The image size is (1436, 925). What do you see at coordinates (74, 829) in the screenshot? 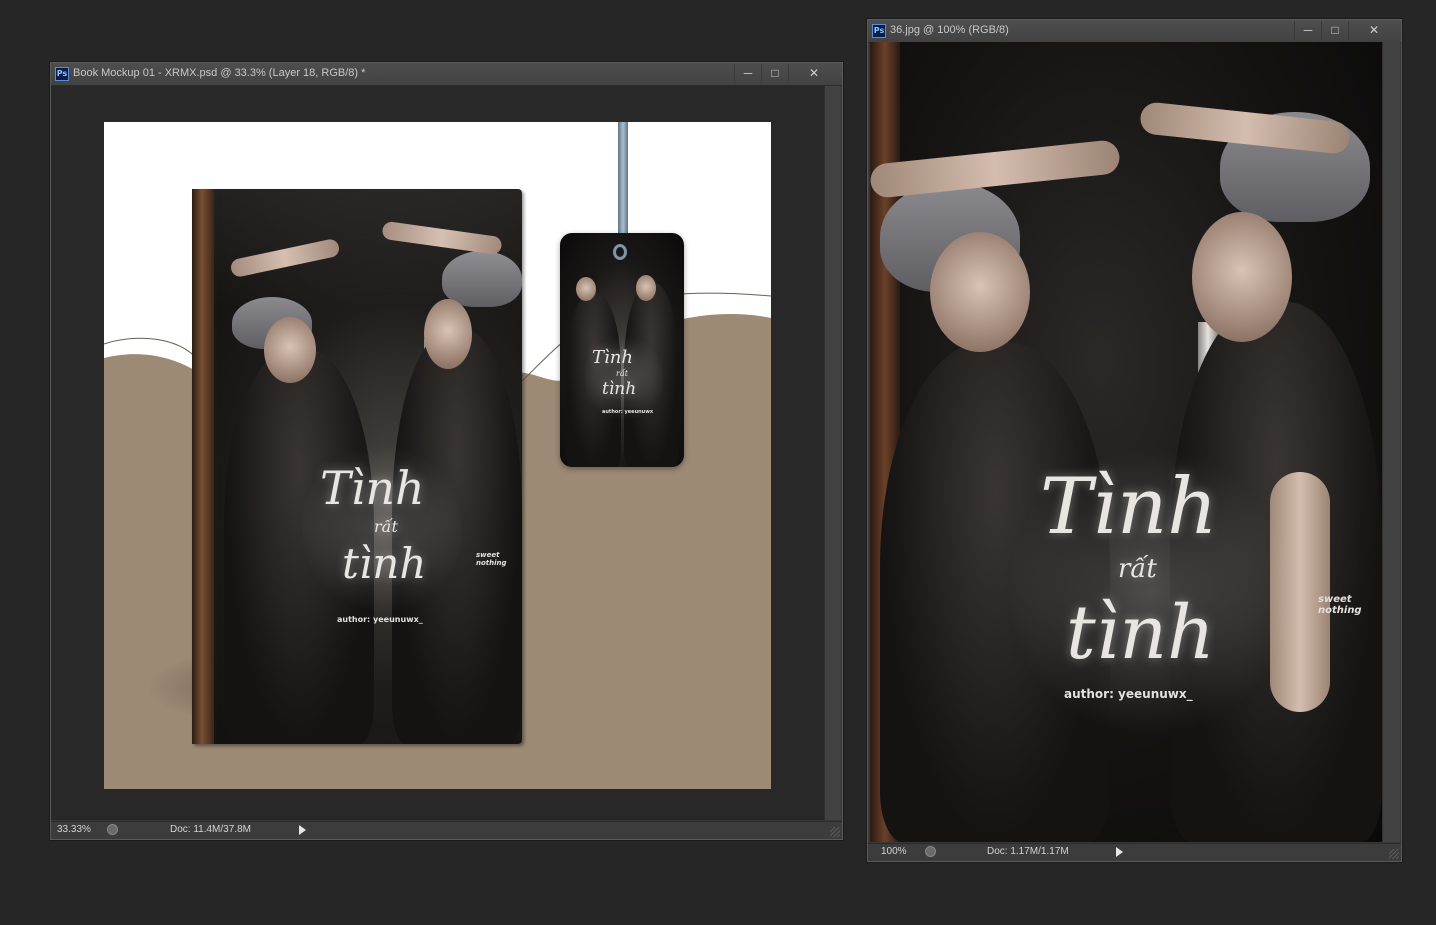
I see `zoom-level: 33.33%` at bounding box center [74, 829].